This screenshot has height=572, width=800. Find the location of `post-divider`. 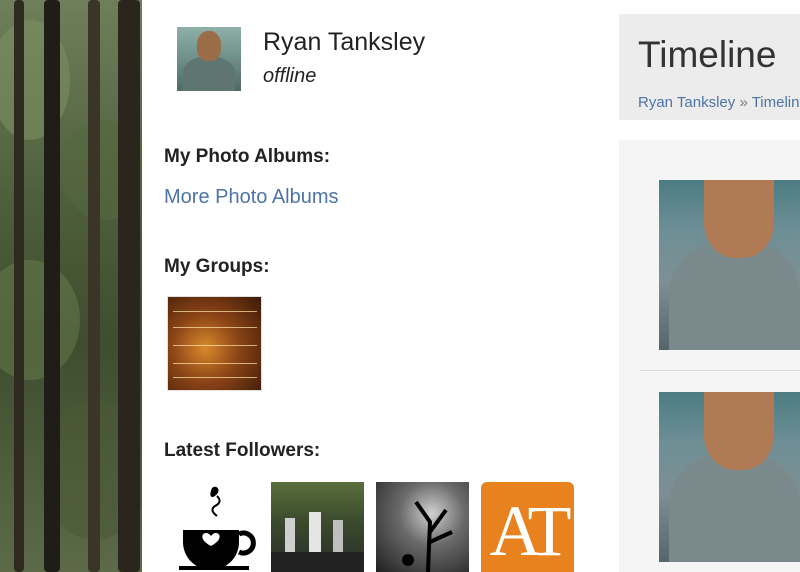

post-divider is located at coordinates (719, 370).